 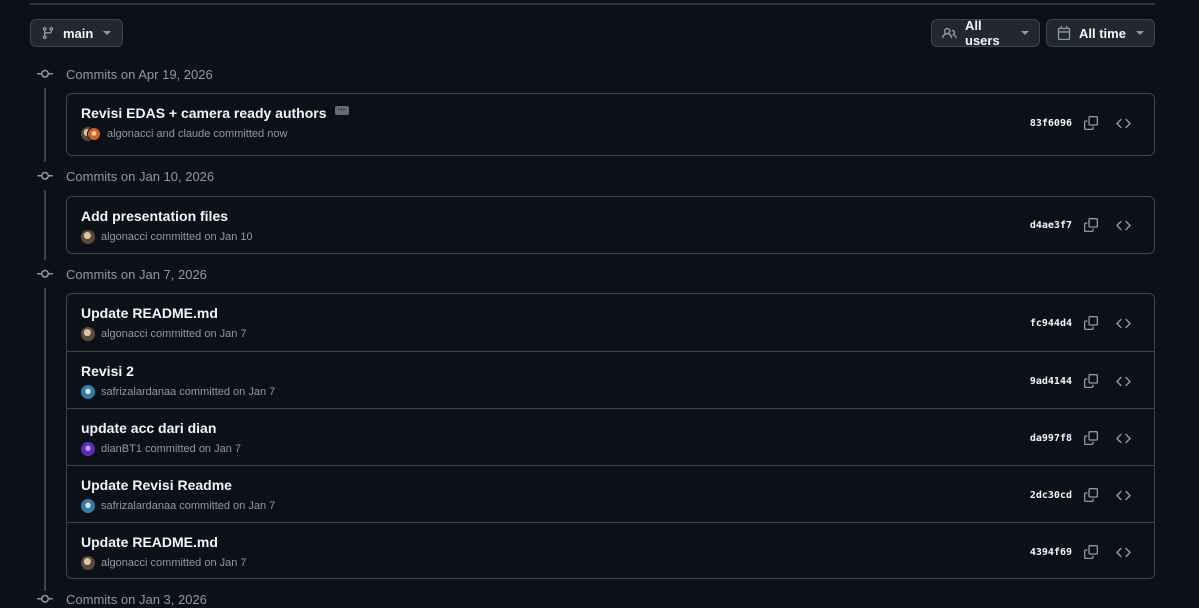 I want to click on branch-selector-button: main, so click(x=76, y=33).